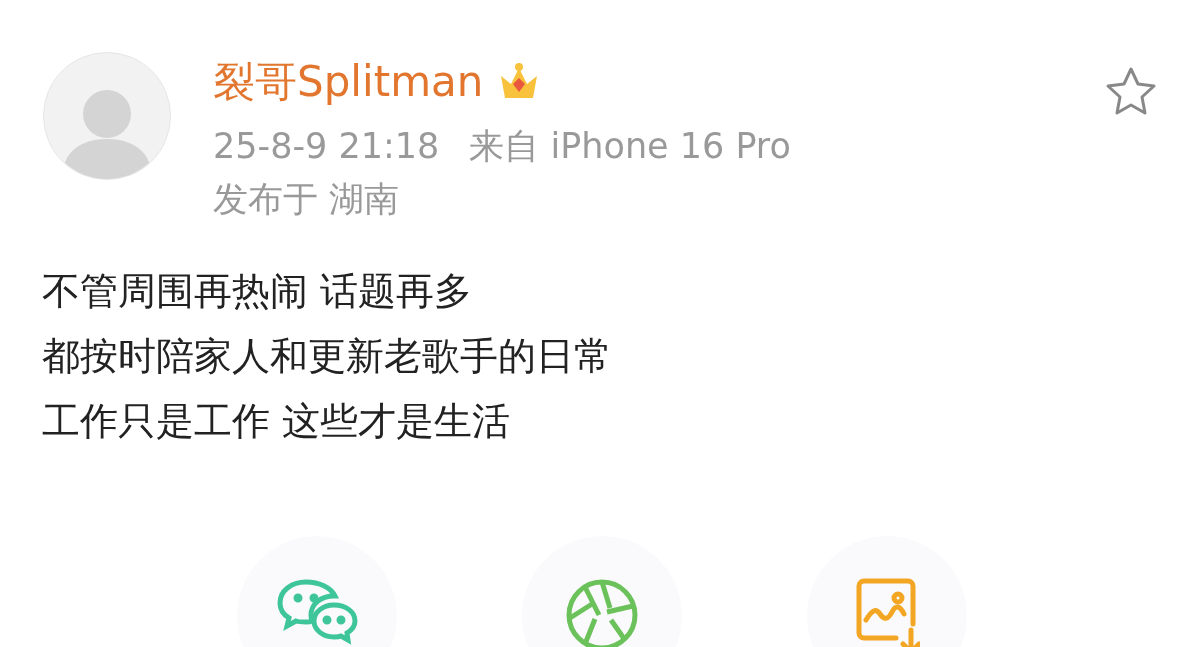 The width and height of the screenshot is (1198, 647). Describe the element at coordinates (602, 612) in the screenshot. I see `aperture-icon` at that location.